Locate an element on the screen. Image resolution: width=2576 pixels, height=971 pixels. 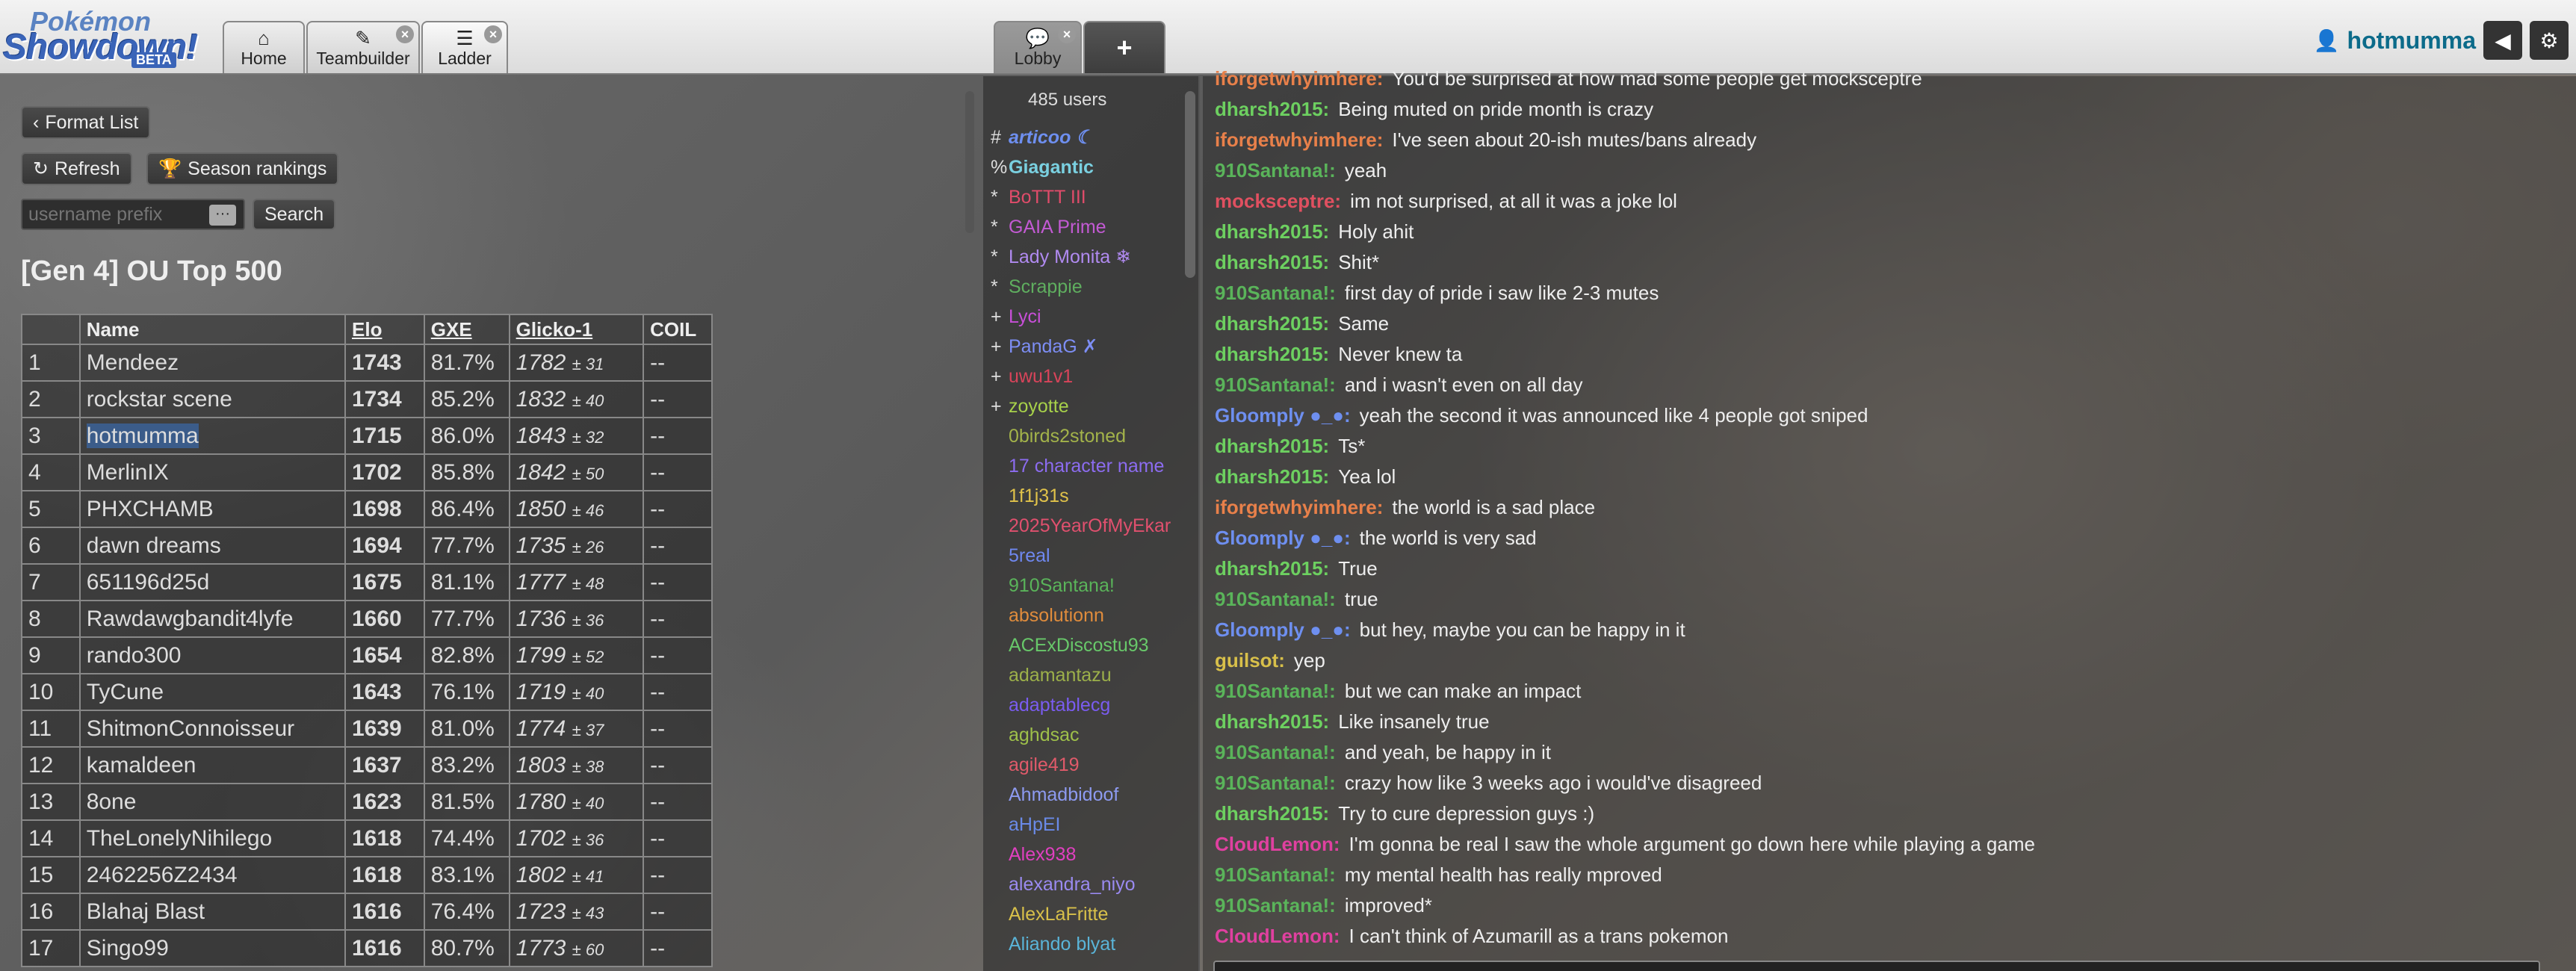
user-list-scrollbar is located at coordinates (1190, 184).